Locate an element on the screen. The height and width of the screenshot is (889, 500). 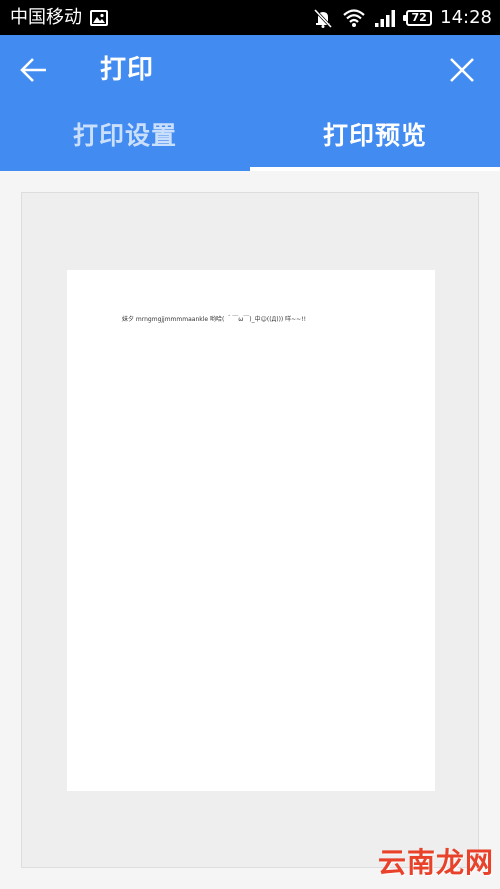
arrow-left-icon is located at coordinates (33, 70).